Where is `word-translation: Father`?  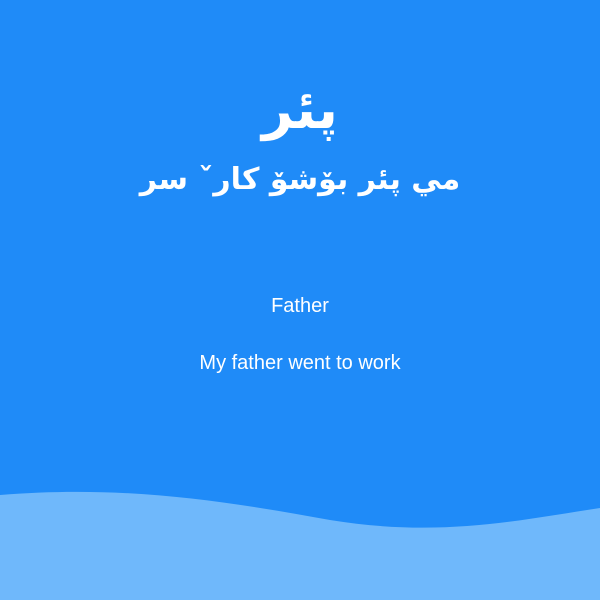 word-translation: Father is located at coordinates (300, 306).